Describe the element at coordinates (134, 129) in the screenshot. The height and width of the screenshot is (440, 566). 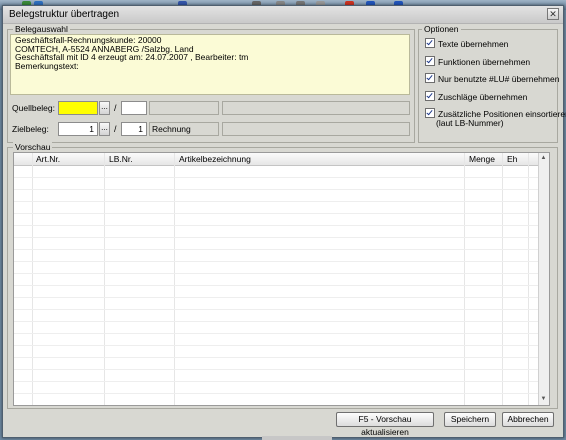
I see `zielbeleg-sub-field: 1` at that location.